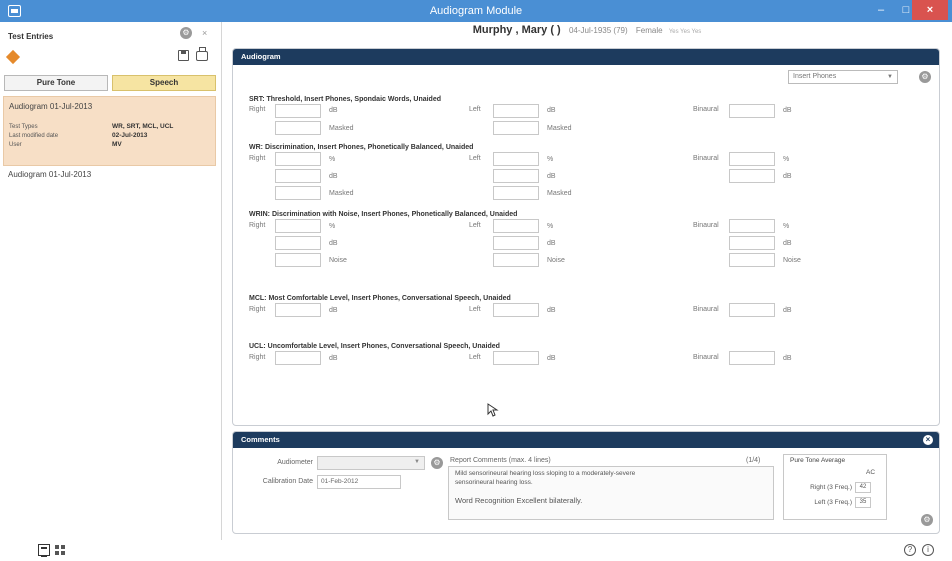 Image resolution: width=952 pixels, height=561 pixels. I want to click on wr-right-masked-label: Masked, so click(341, 193).